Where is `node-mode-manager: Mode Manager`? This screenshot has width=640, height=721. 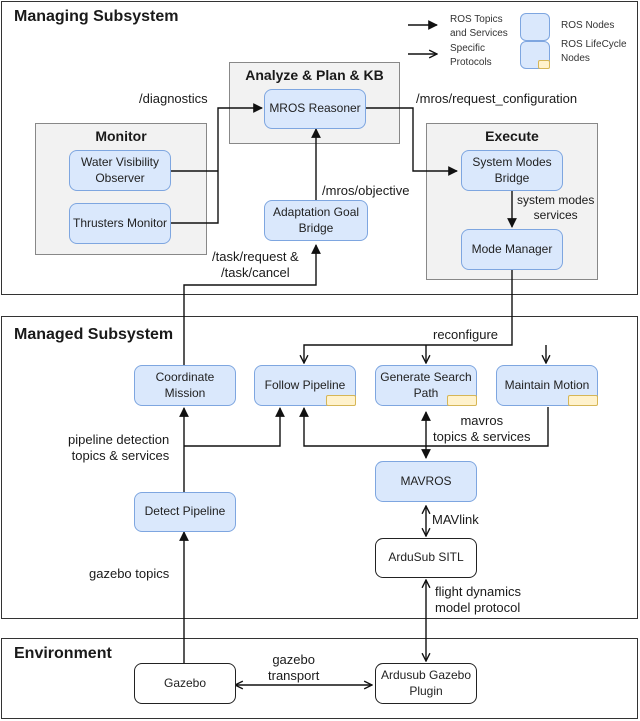 node-mode-manager: Mode Manager is located at coordinates (512, 249).